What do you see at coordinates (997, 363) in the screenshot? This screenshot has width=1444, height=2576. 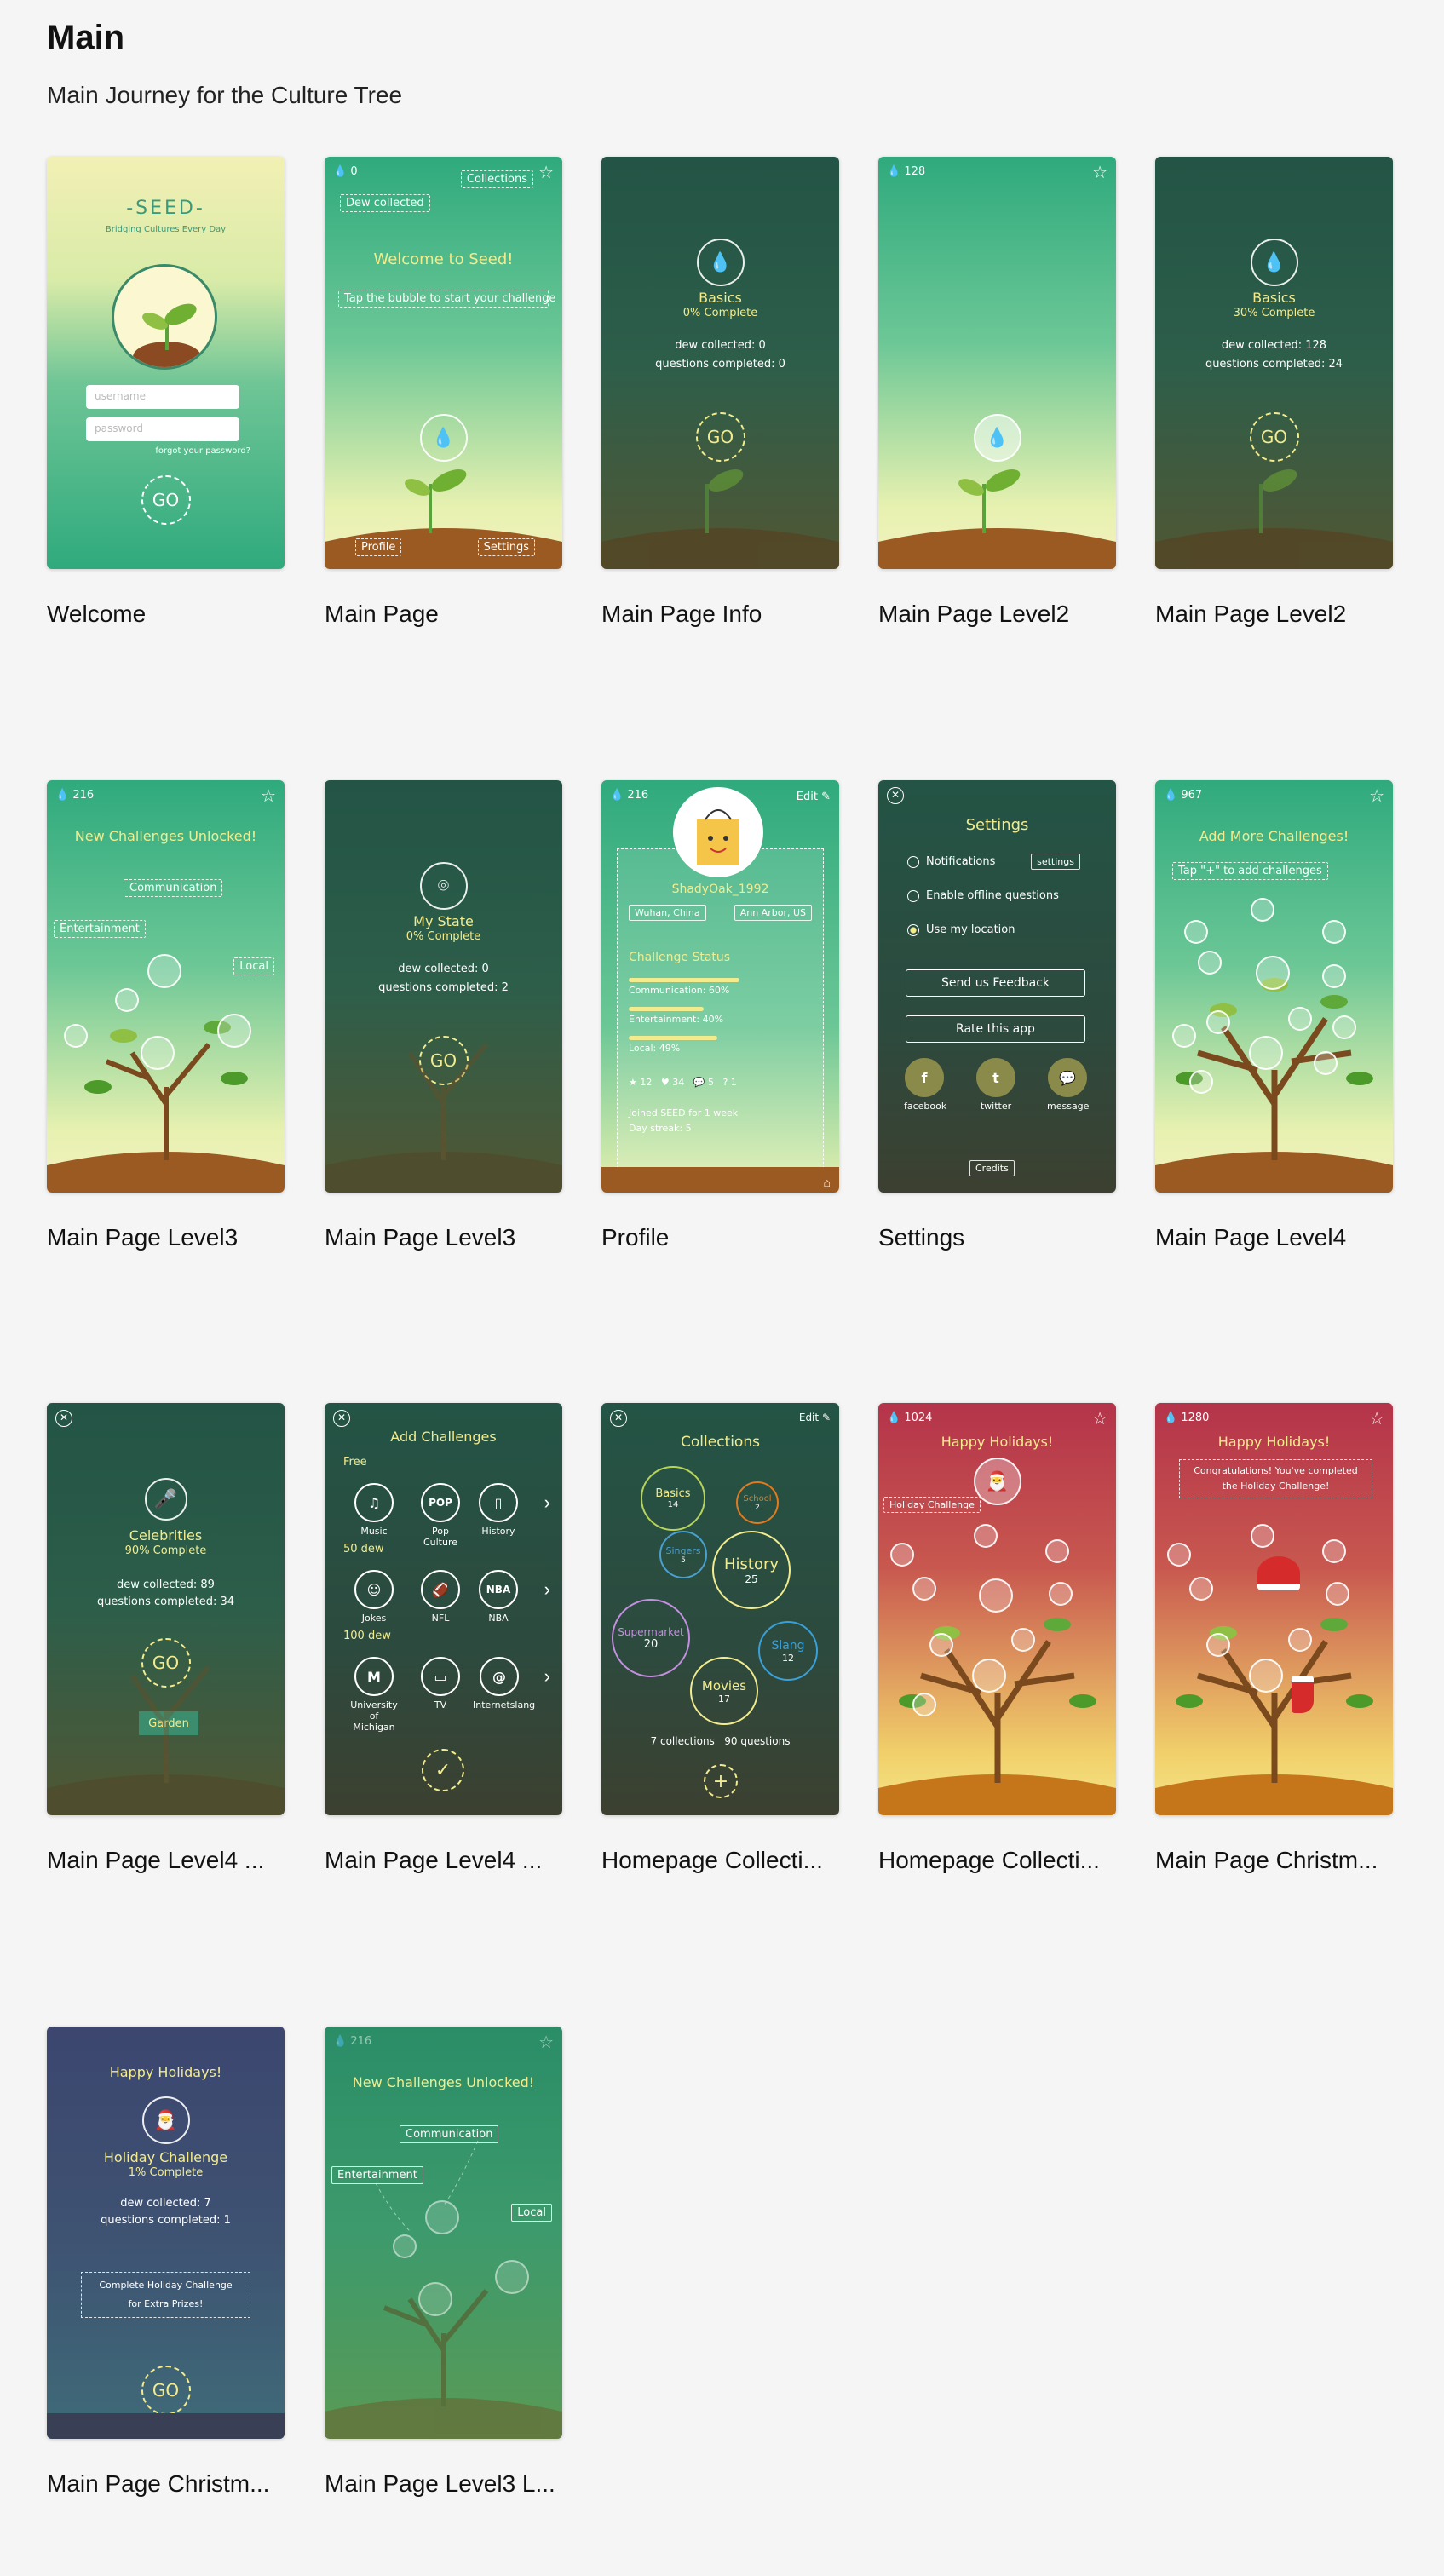 I see `card-main-page-level2: 💧 128 ☆ 💧` at bounding box center [997, 363].